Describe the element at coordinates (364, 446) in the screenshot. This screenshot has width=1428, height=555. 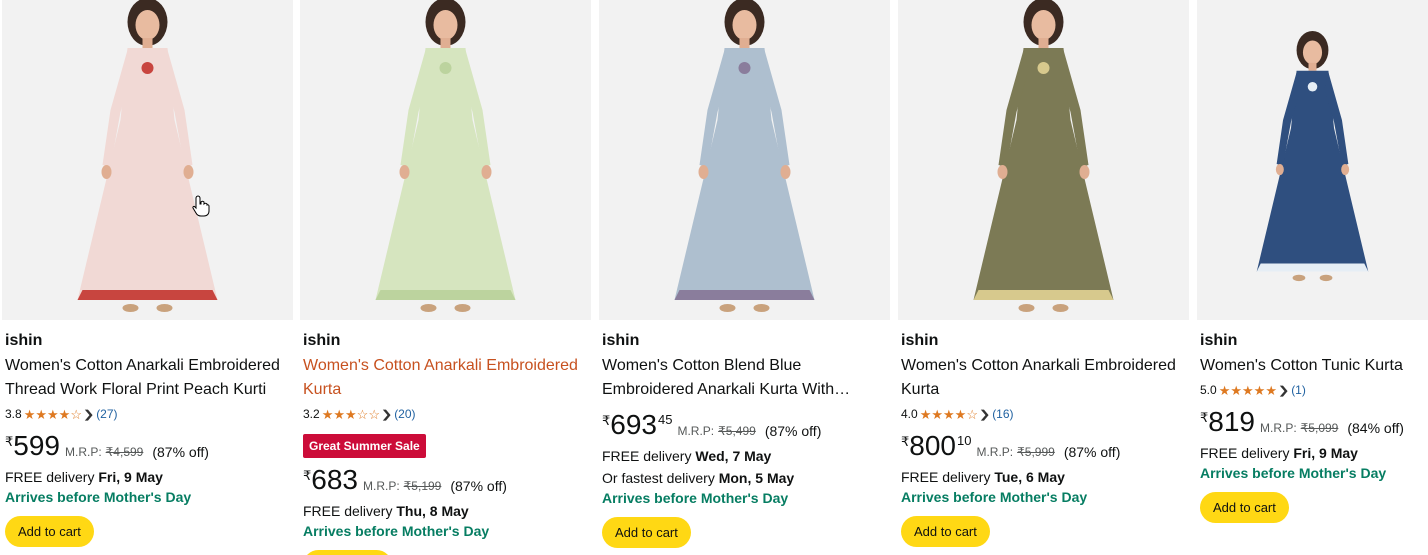
I see `deal-badge: Great Summer Sale` at that location.